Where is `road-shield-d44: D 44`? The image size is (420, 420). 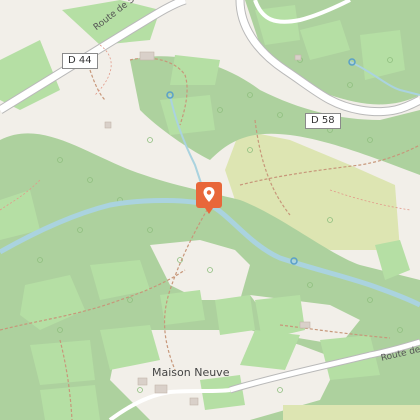
road-shield-d44: D 44 is located at coordinates (80, 61).